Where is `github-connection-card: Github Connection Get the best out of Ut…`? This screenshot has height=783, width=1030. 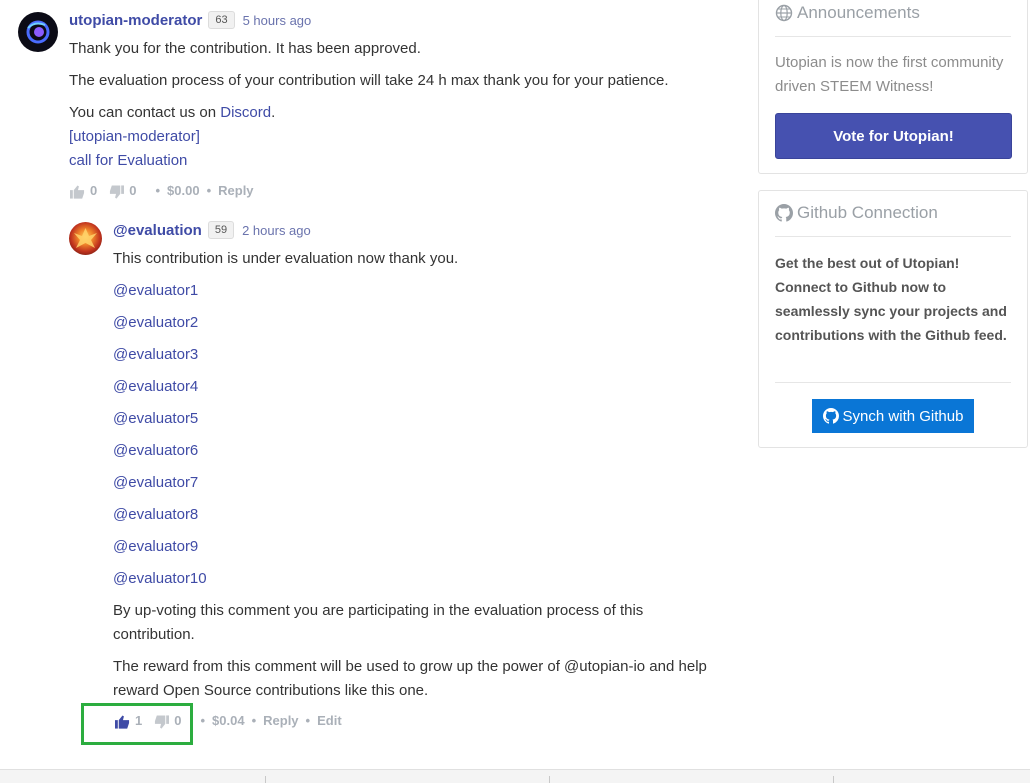
github-connection-card: Github Connection Get the best out of Ut… is located at coordinates (893, 319).